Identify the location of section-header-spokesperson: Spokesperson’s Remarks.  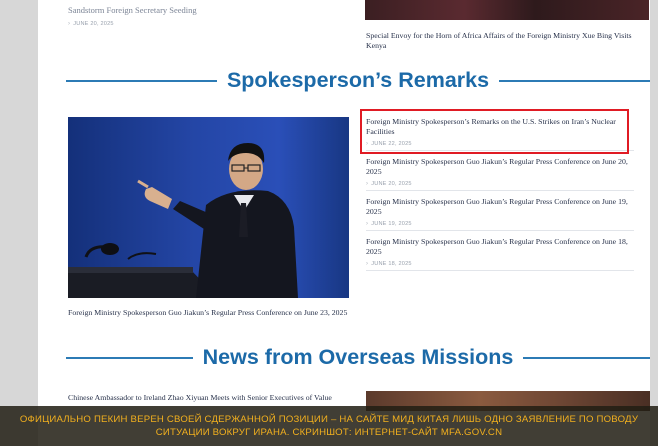
(358, 80).